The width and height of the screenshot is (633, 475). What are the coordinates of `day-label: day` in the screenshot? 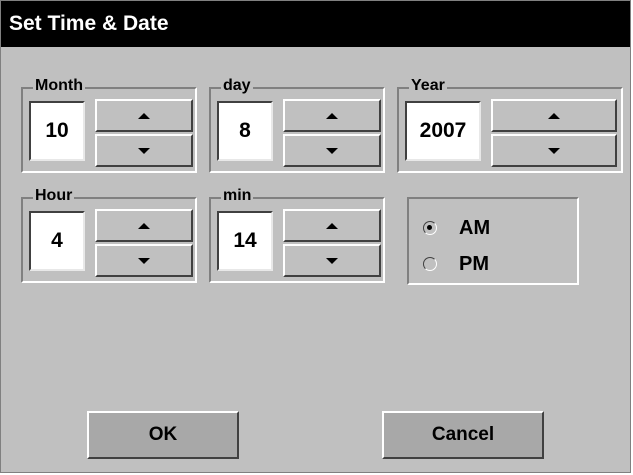 It's located at (237, 86).